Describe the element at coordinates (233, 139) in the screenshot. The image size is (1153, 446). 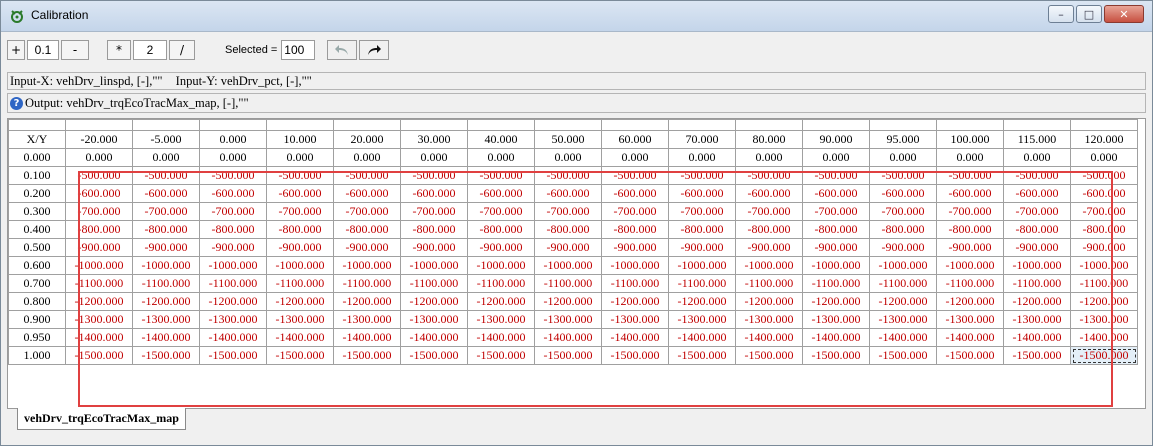
I see `column-header-x: 0.000` at that location.